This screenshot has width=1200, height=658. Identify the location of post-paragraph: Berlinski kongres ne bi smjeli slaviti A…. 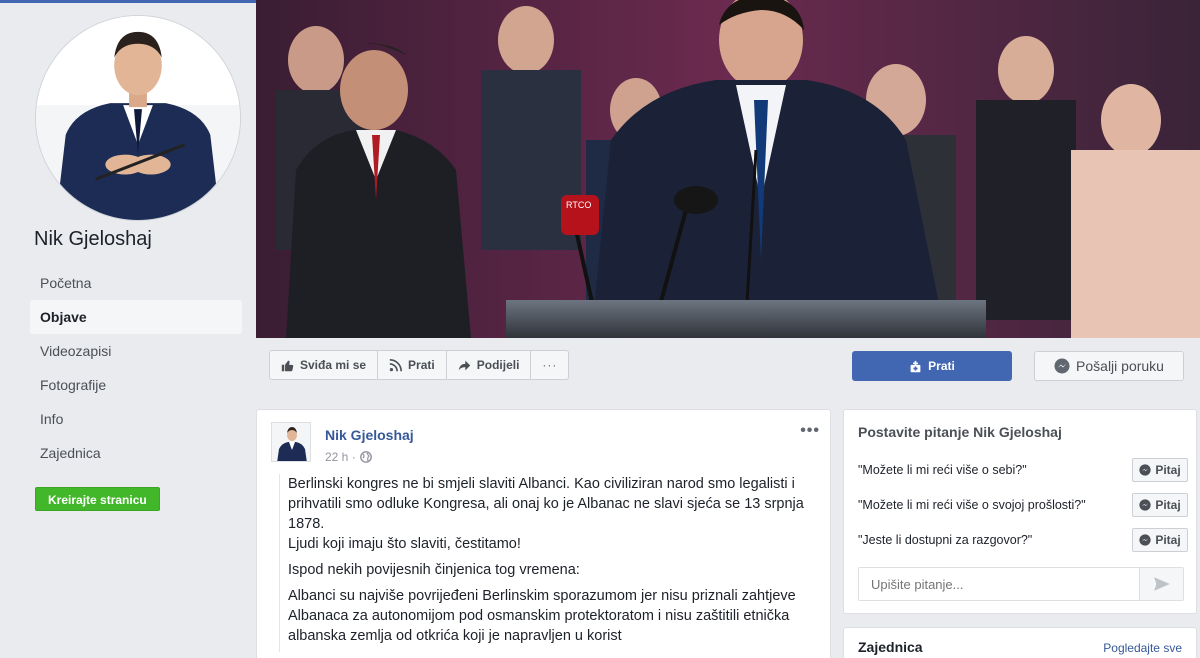
(546, 514).